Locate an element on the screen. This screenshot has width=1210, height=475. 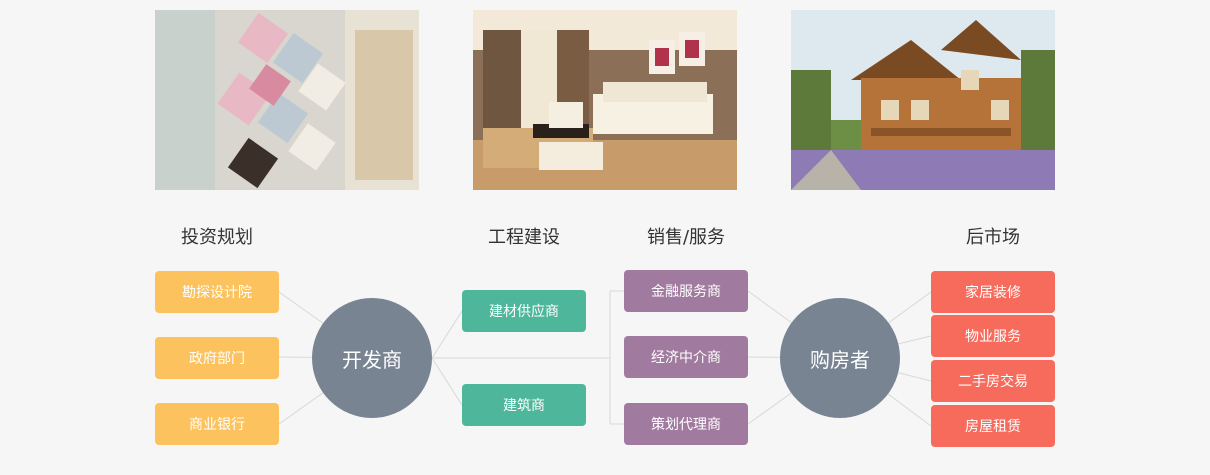
heading-investment-planning: 投资规划 is located at coordinates (217, 237).